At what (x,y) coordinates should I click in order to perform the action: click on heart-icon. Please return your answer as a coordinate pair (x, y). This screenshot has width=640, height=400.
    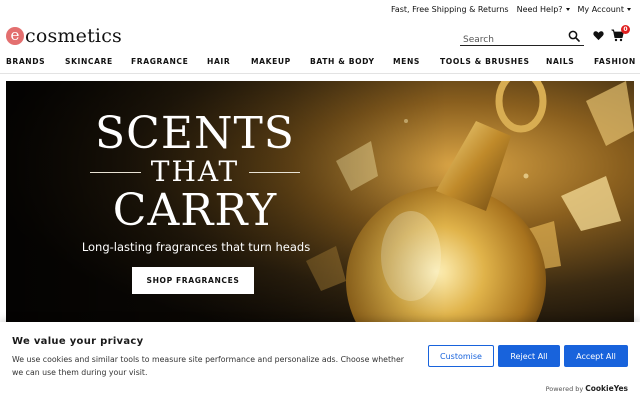
    Looking at the image, I should click on (598, 35).